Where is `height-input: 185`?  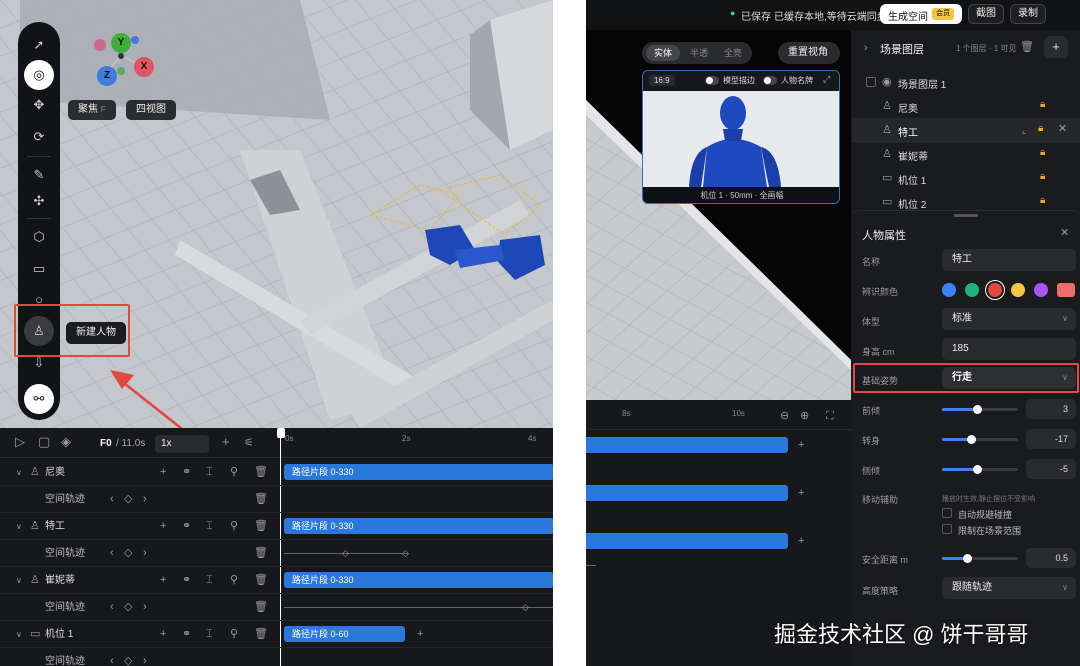 height-input: 185 is located at coordinates (1009, 349).